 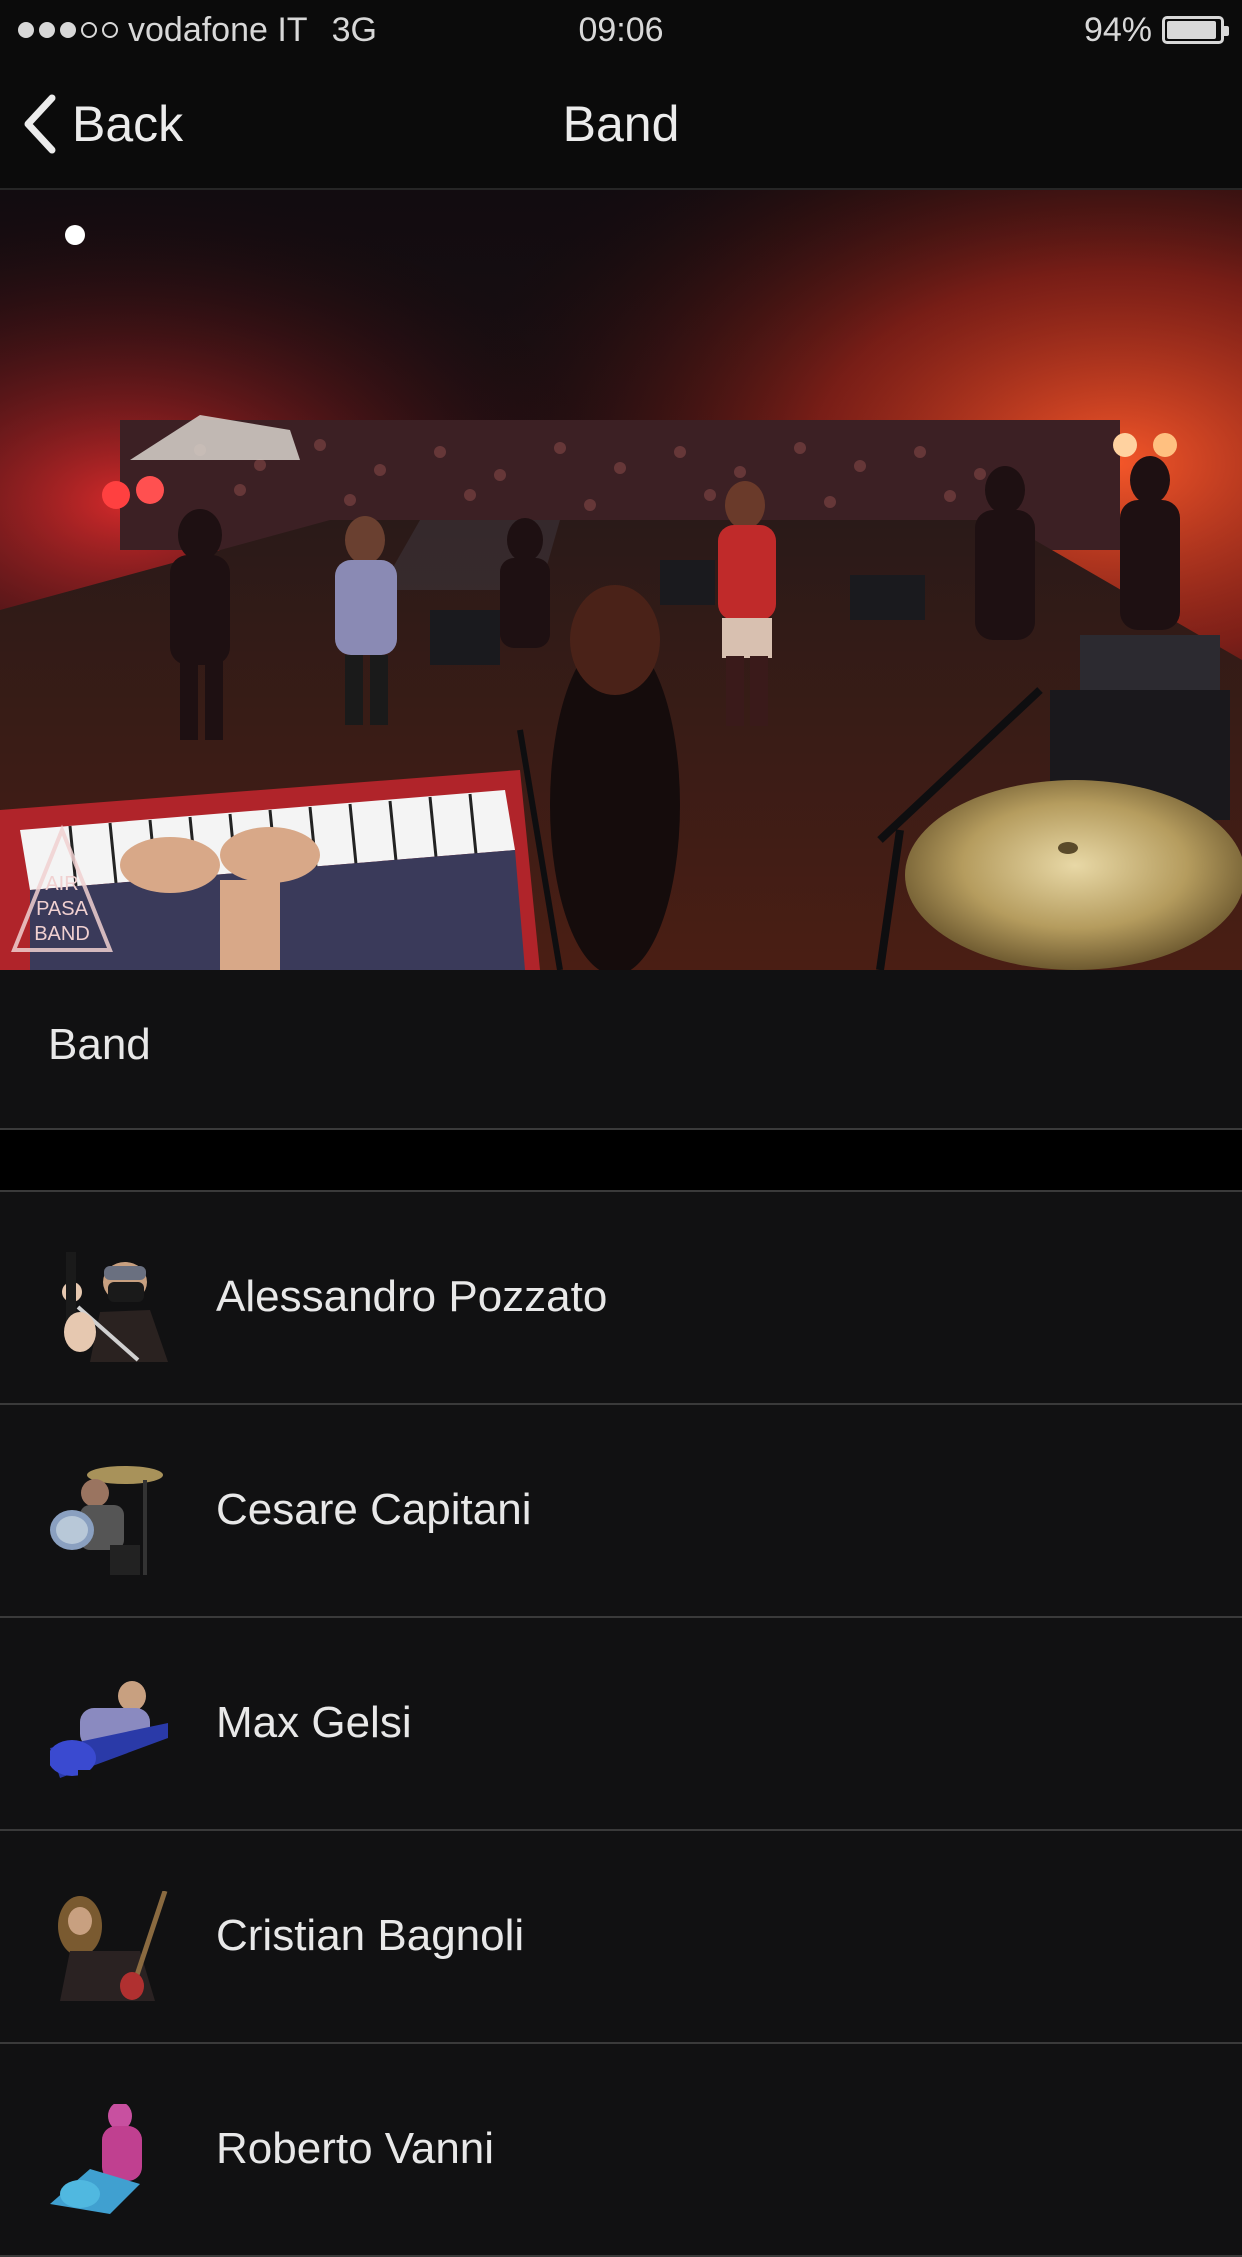 What do you see at coordinates (68, 30) in the screenshot?
I see `signal-strength-icon` at bounding box center [68, 30].